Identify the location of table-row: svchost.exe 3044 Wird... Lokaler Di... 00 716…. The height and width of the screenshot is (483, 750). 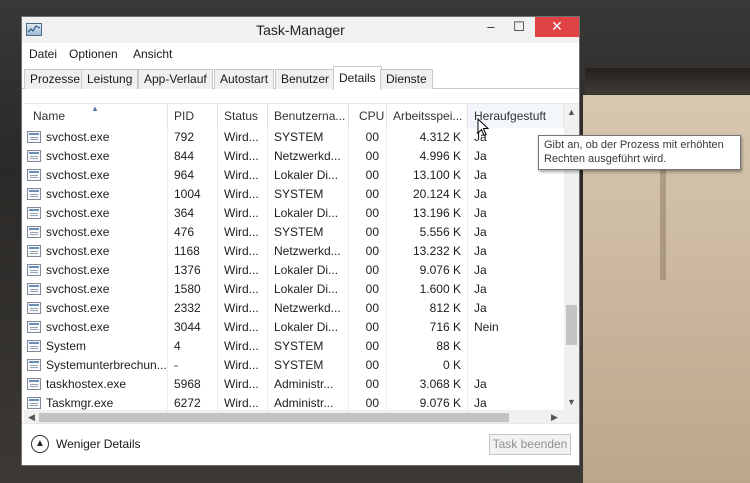
(294, 327).